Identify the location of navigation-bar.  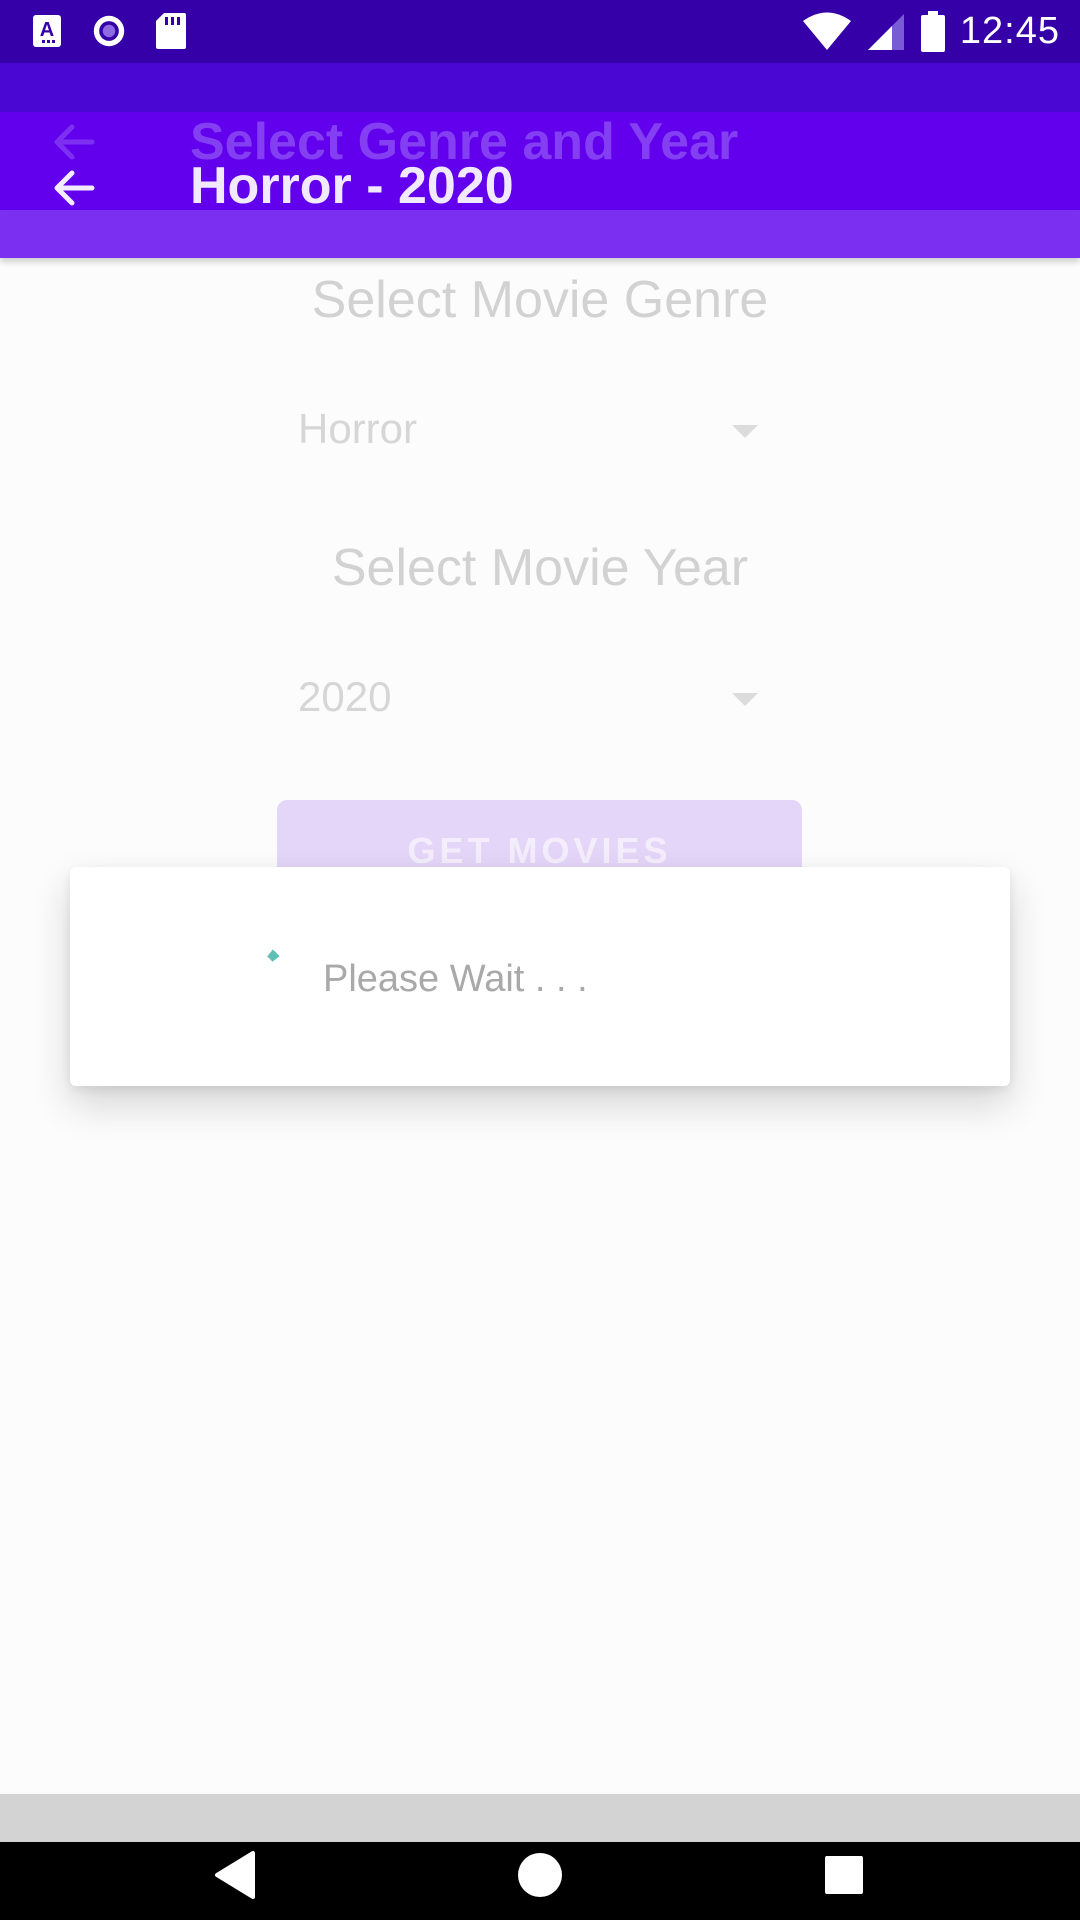
(540, 1881).